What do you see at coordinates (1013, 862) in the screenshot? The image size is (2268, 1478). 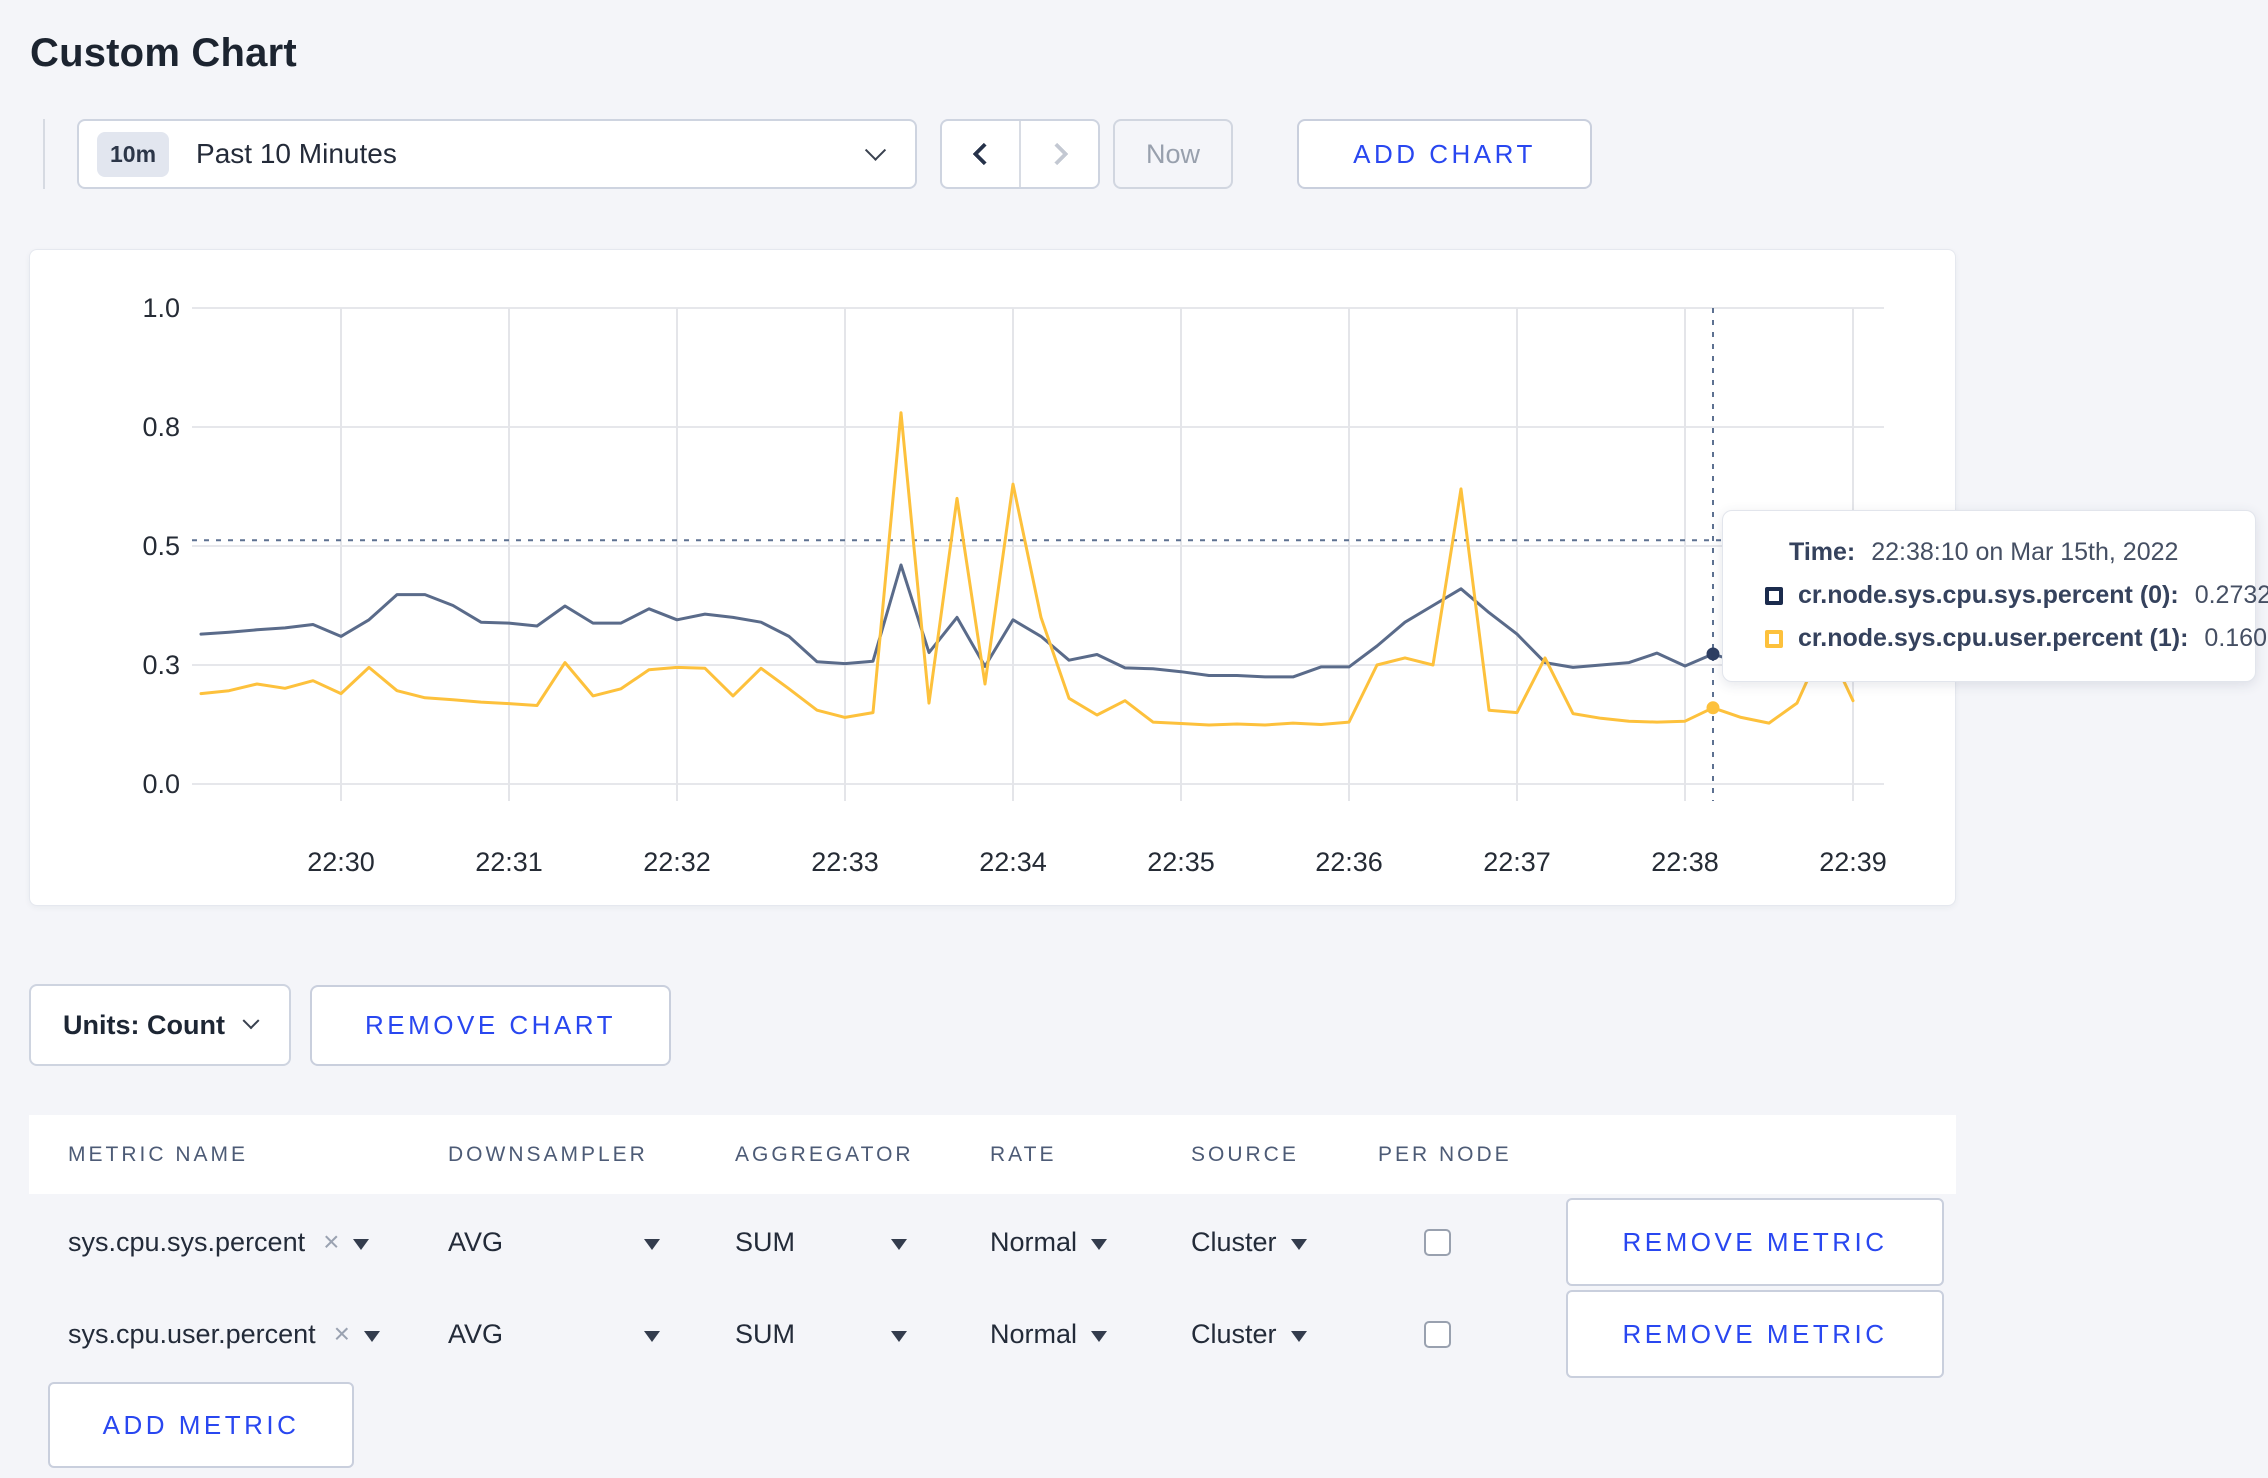 I see `svg-text: 22:34` at bounding box center [1013, 862].